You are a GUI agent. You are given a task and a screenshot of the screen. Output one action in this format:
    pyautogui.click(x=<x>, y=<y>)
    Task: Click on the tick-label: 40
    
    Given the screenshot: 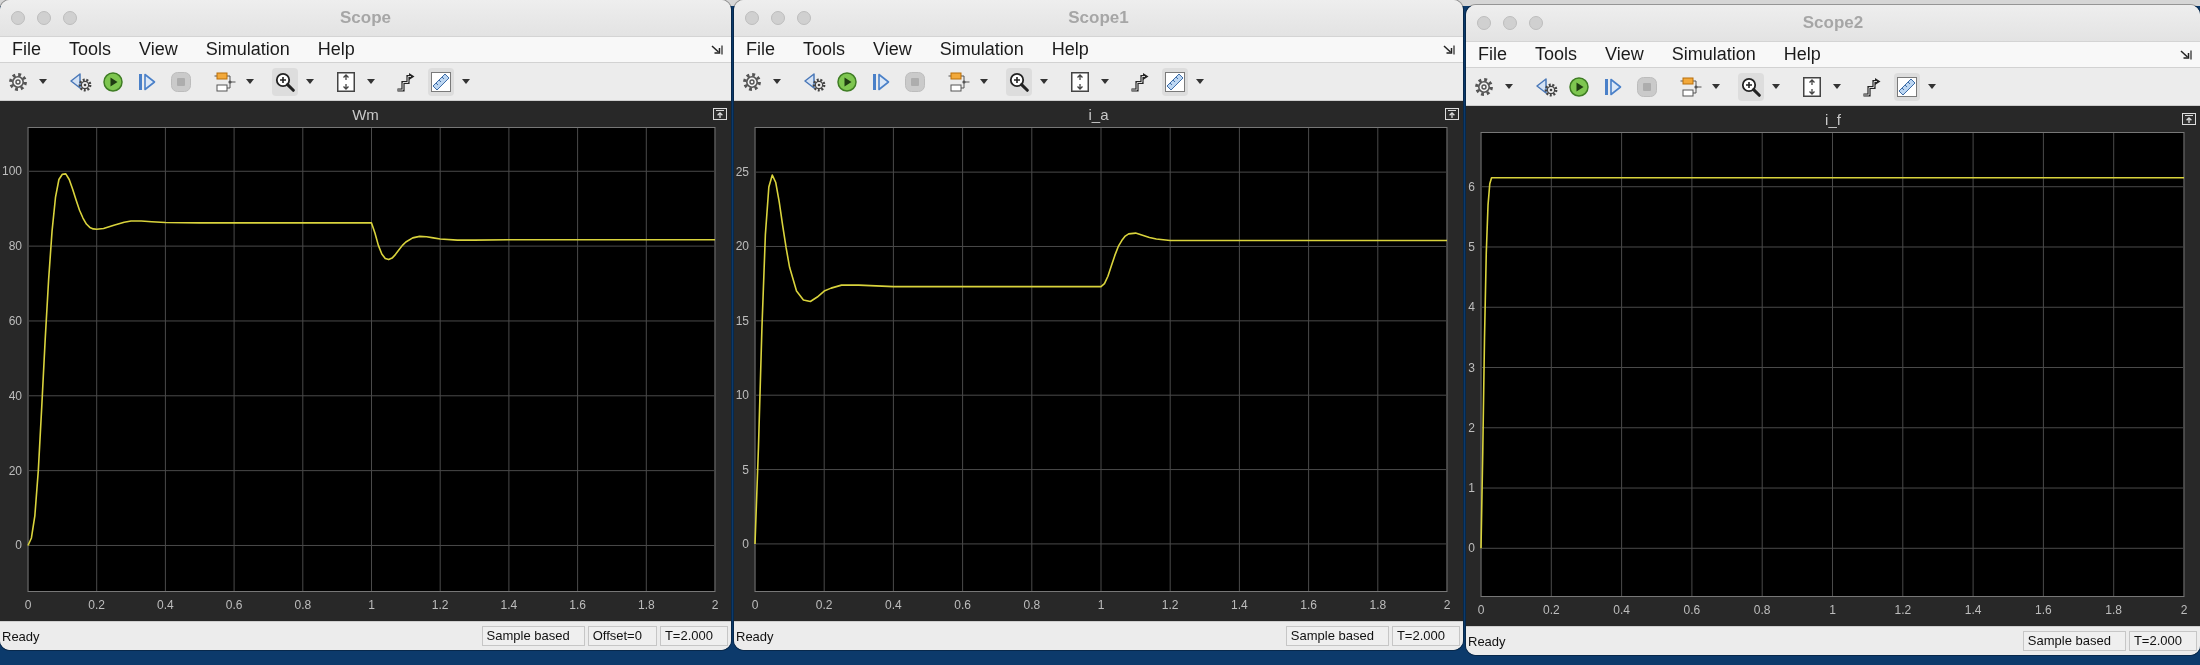 What is the action you would take?
    pyautogui.click(x=15, y=395)
    